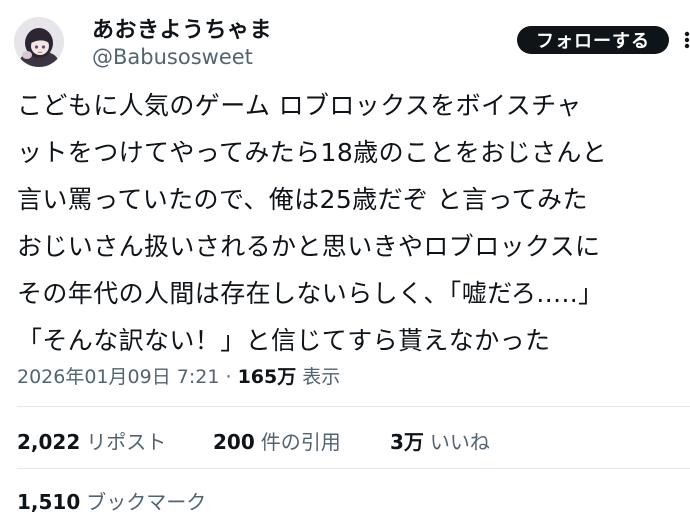 This screenshot has height=530, width=690. I want to click on timestamp-link: 2026年01月09日 7:21, so click(118, 377).